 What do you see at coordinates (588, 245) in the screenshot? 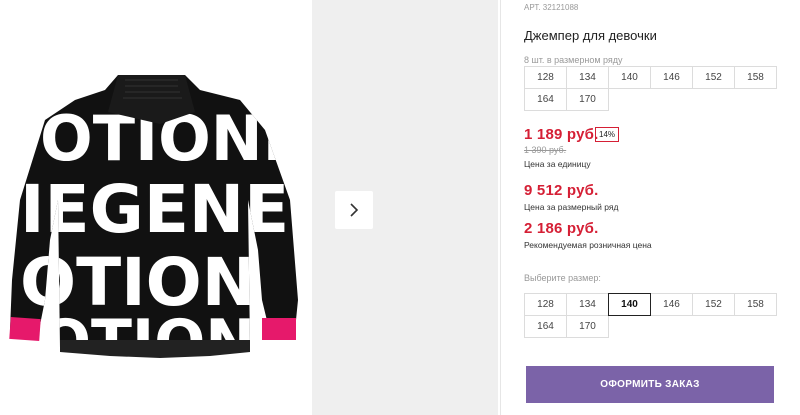
I see `retail-price-caption: Рекомендуемая розничная цена` at bounding box center [588, 245].